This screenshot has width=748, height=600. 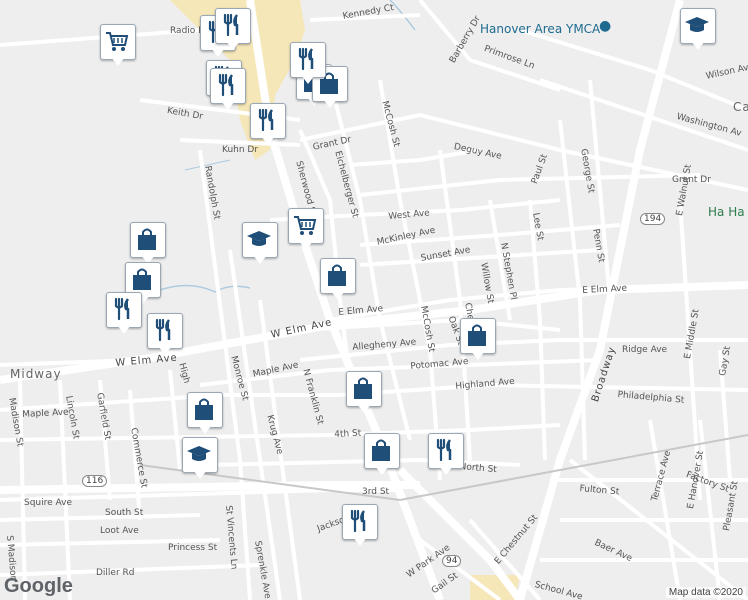 I want to click on map-attribution: Map data ©2020, so click(x=705, y=592).